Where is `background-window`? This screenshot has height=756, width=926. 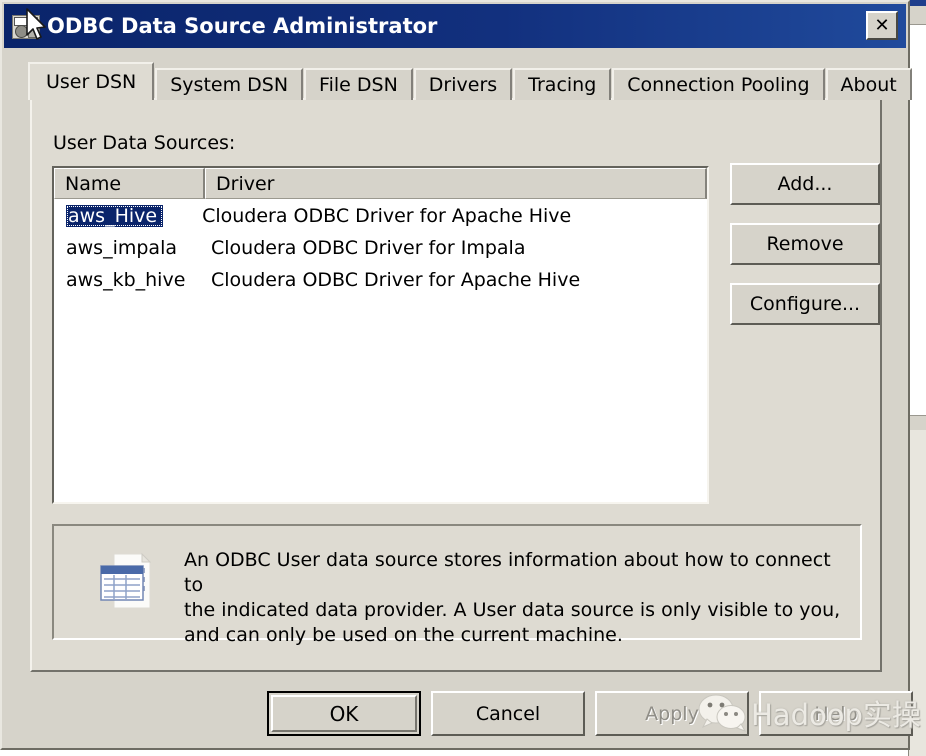 background-window is located at coordinates (917, 378).